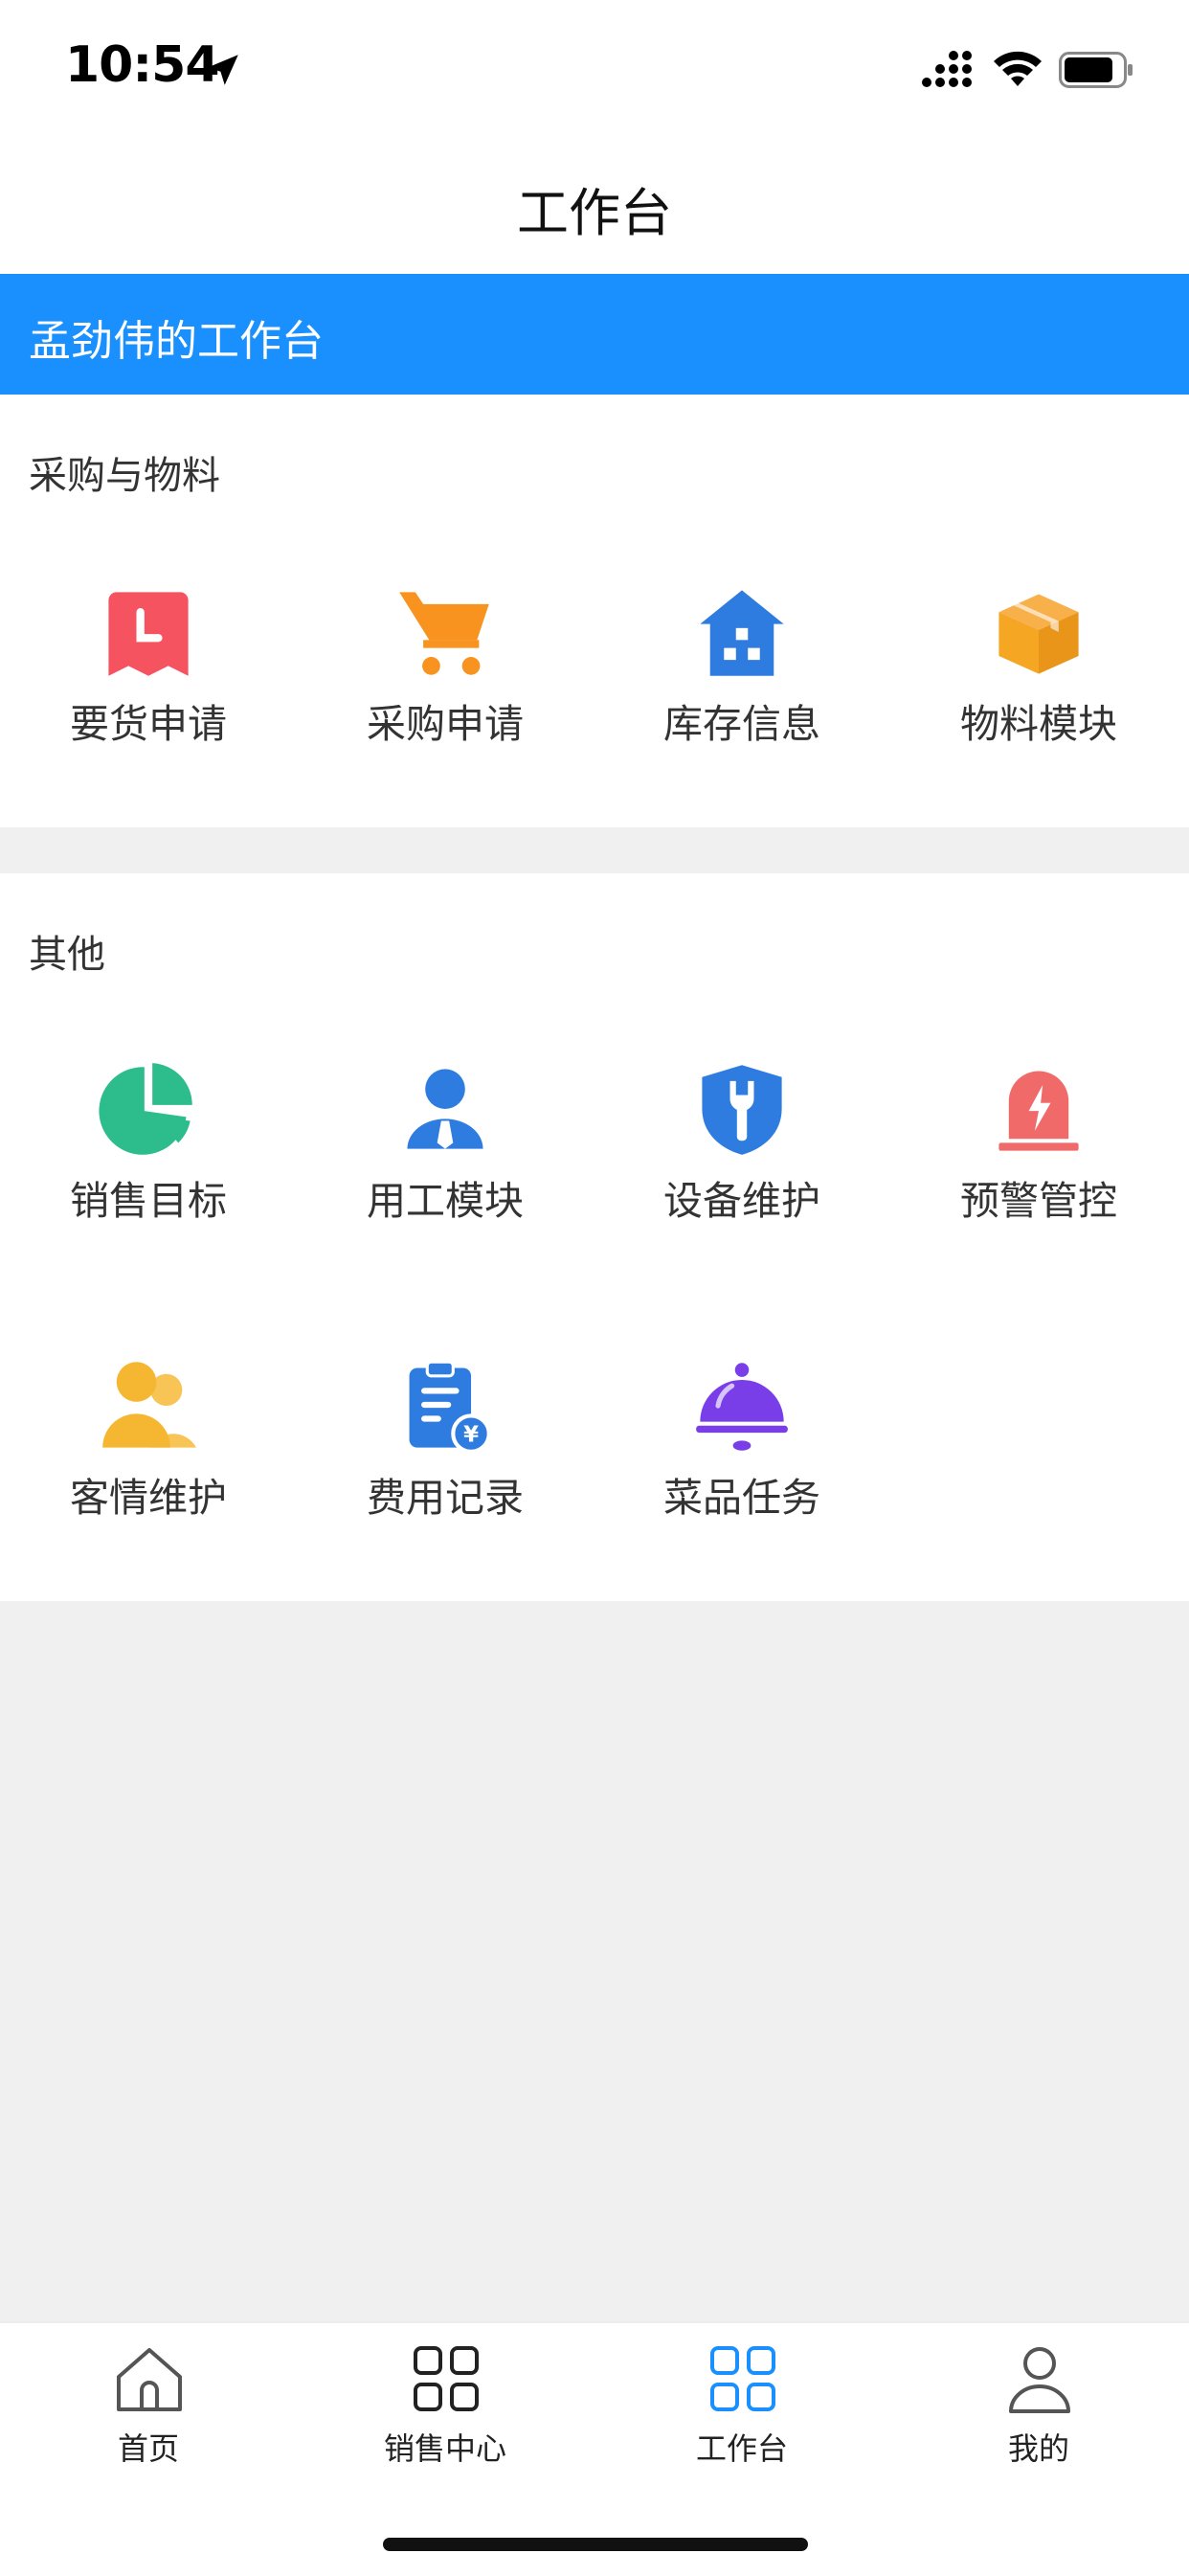 This screenshot has width=1189, height=2576. I want to click on menu-item-inventory-info: 库存信息, so click(742, 668).